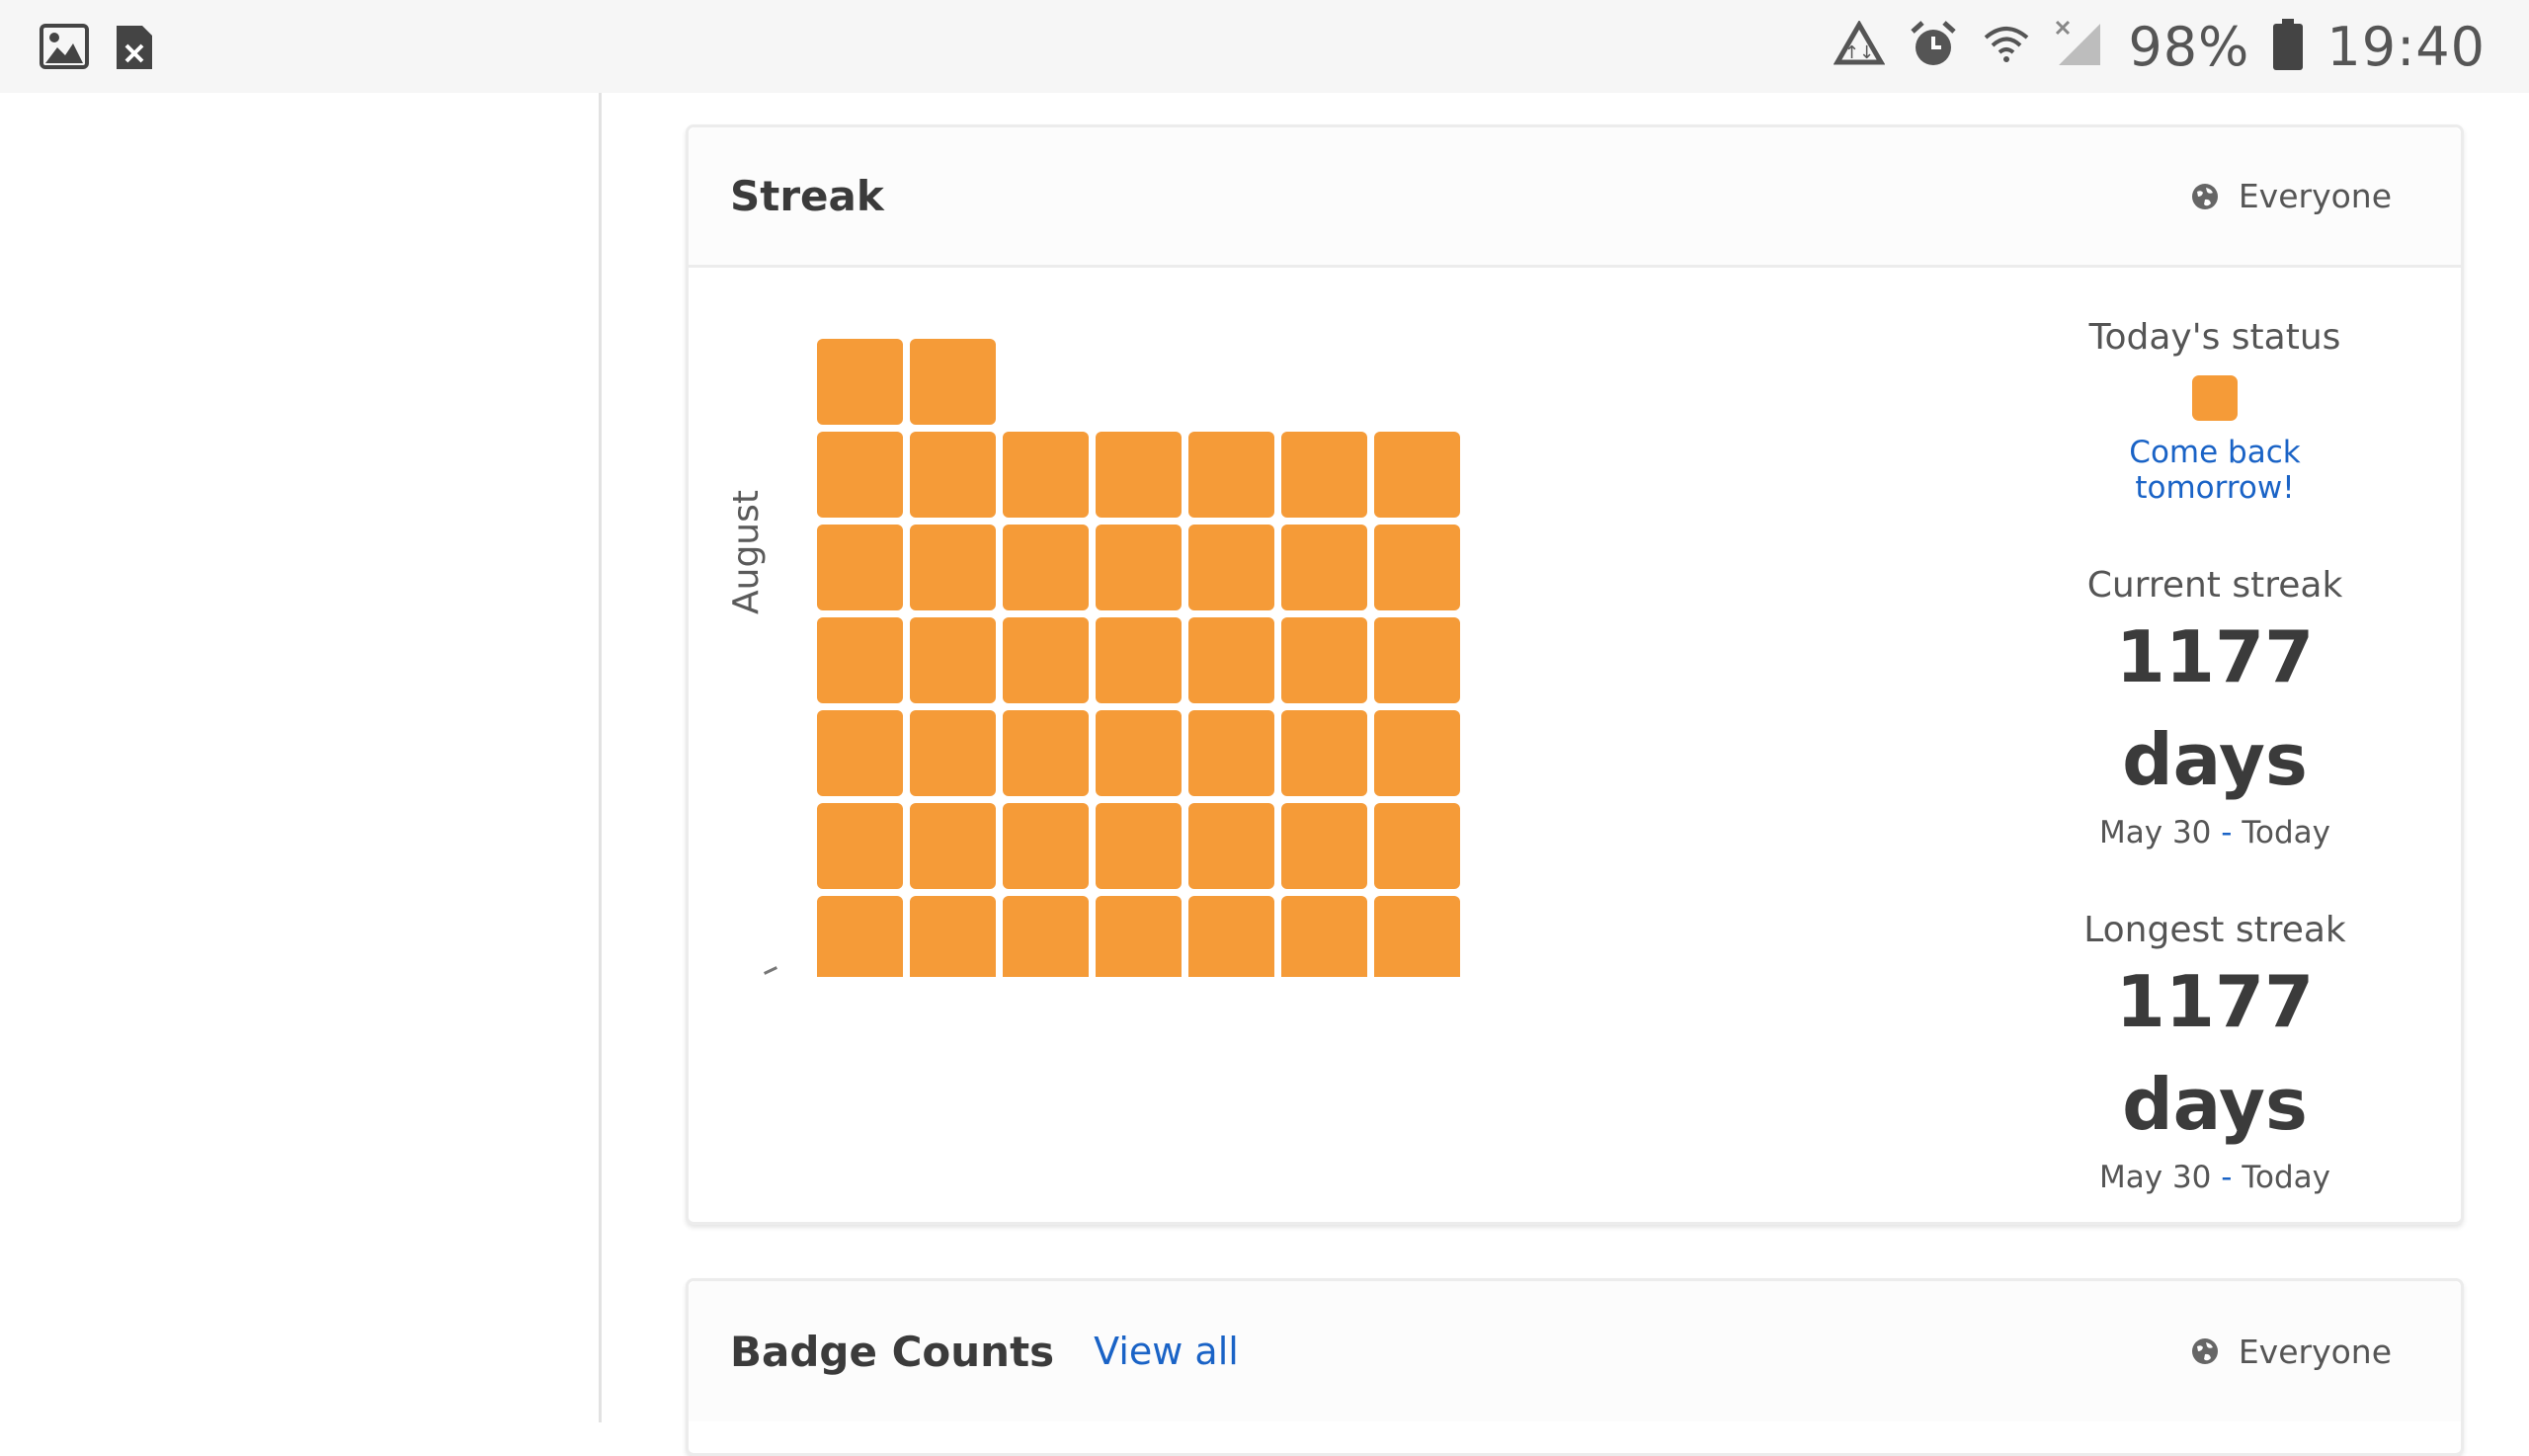 The width and height of the screenshot is (2529, 1456). Describe the element at coordinates (2406, 46) in the screenshot. I see `clock-time: 19:40` at that location.